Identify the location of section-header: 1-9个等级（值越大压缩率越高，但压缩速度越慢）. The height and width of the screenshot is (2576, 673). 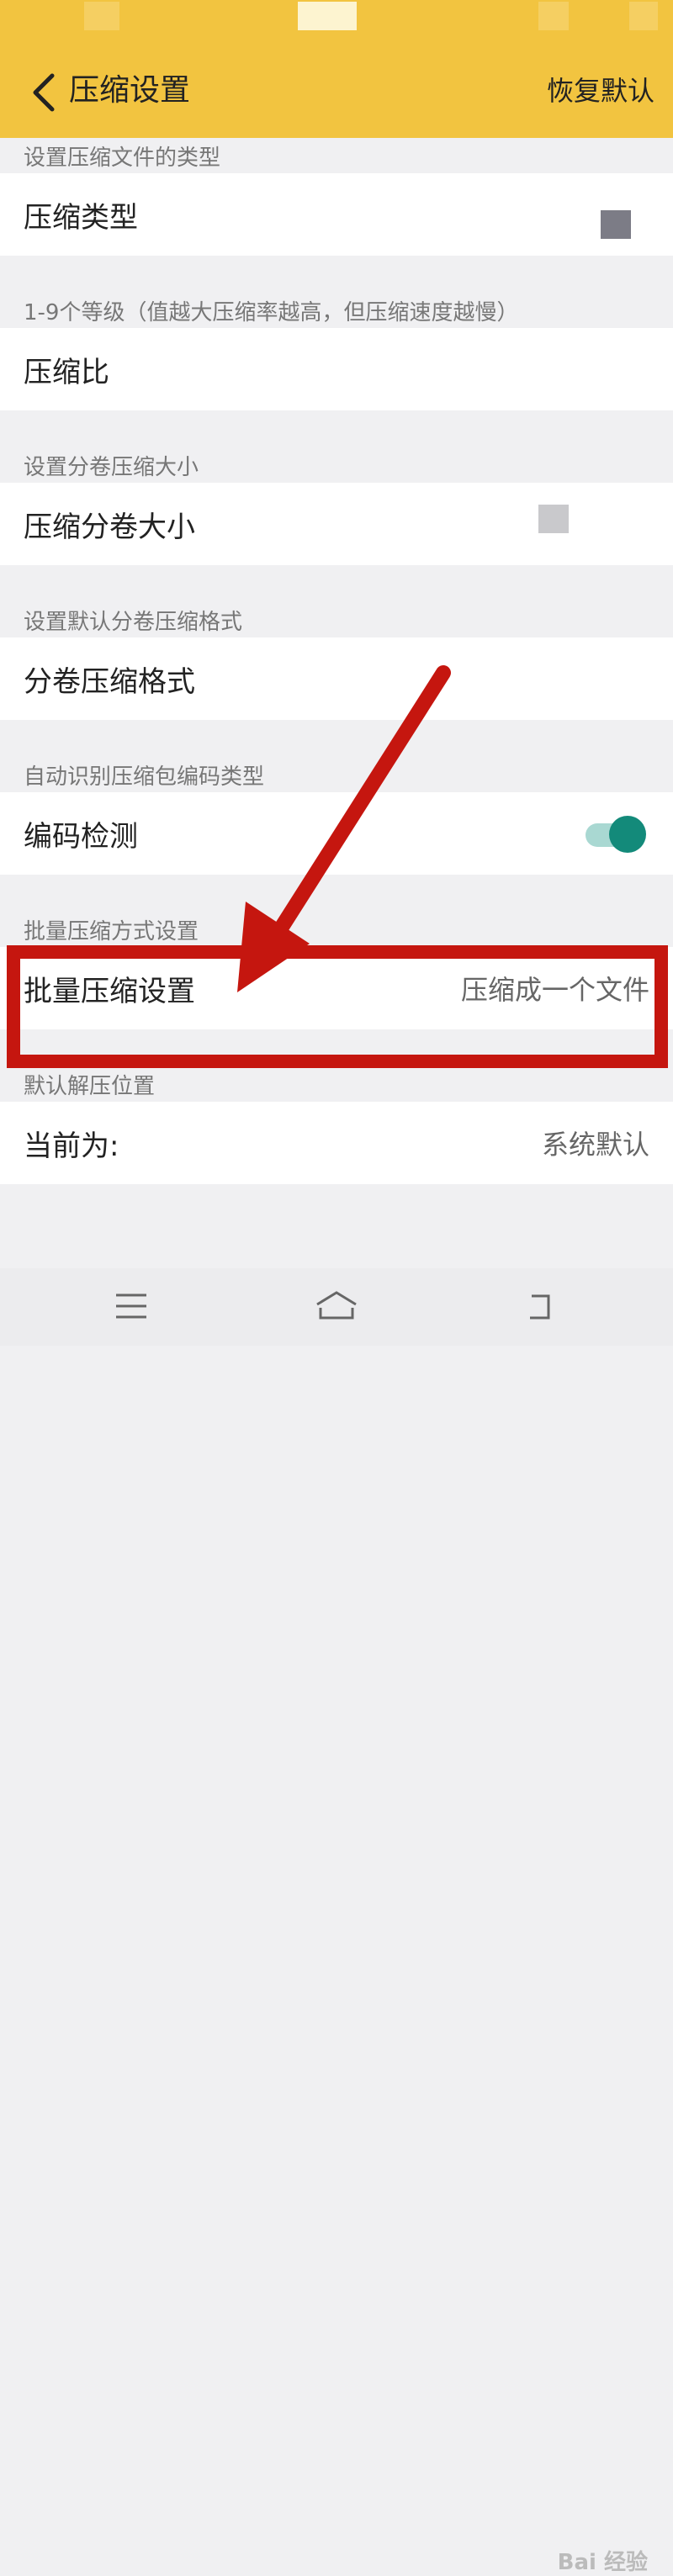
(271, 312).